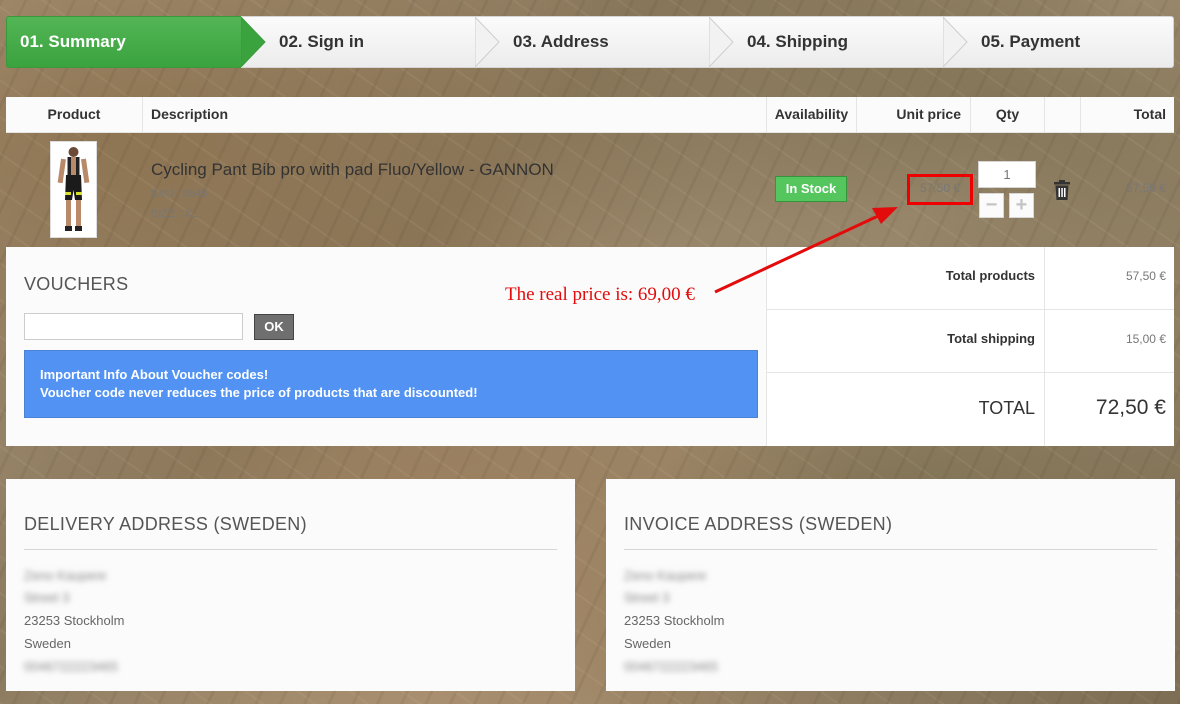 The image size is (1180, 704). What do you see at coordinates (370, 42) in the screenshot?
I see `step-sign-in: 02. Sign in` at bounding box center [370, 42].